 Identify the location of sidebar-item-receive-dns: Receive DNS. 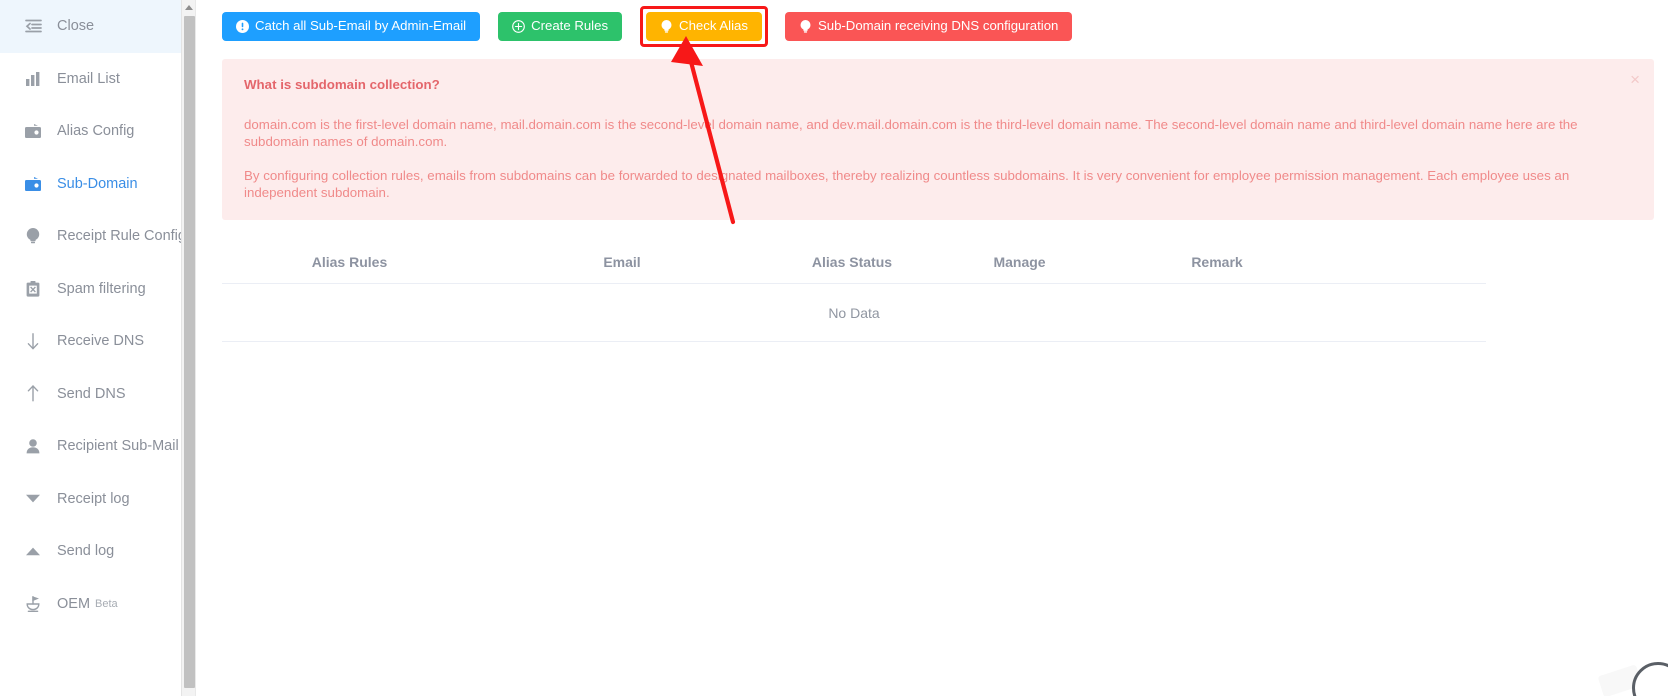
(97, 341).